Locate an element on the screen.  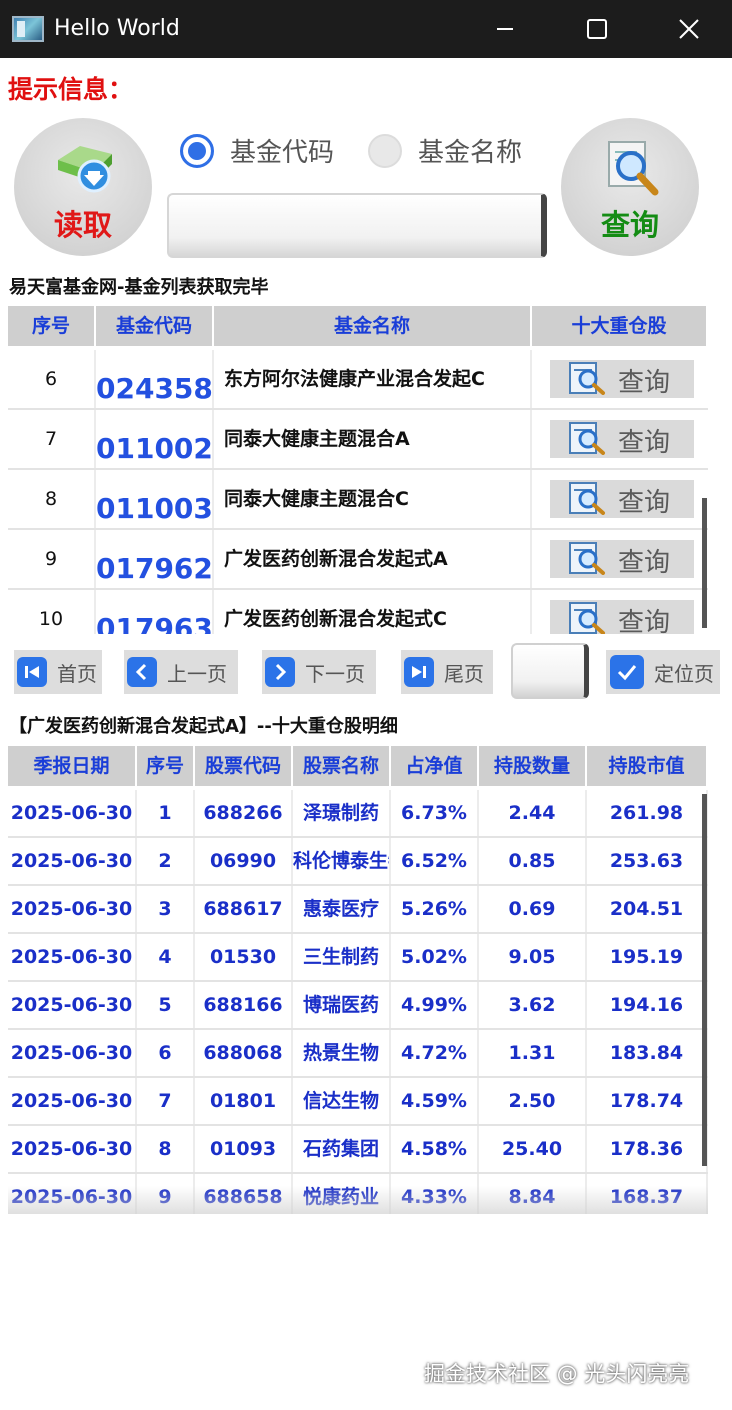
column-header: 占净值 is located at coordinates (435, 766).